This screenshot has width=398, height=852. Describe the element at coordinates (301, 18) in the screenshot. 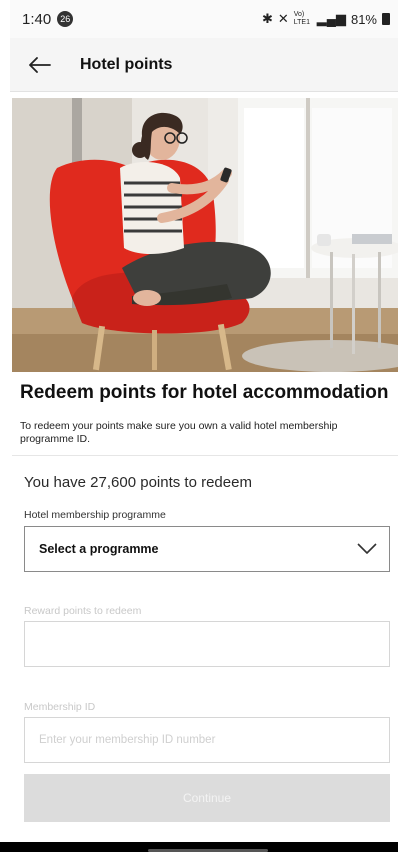

I see `volte-label: Vo) LTE1` at that location.